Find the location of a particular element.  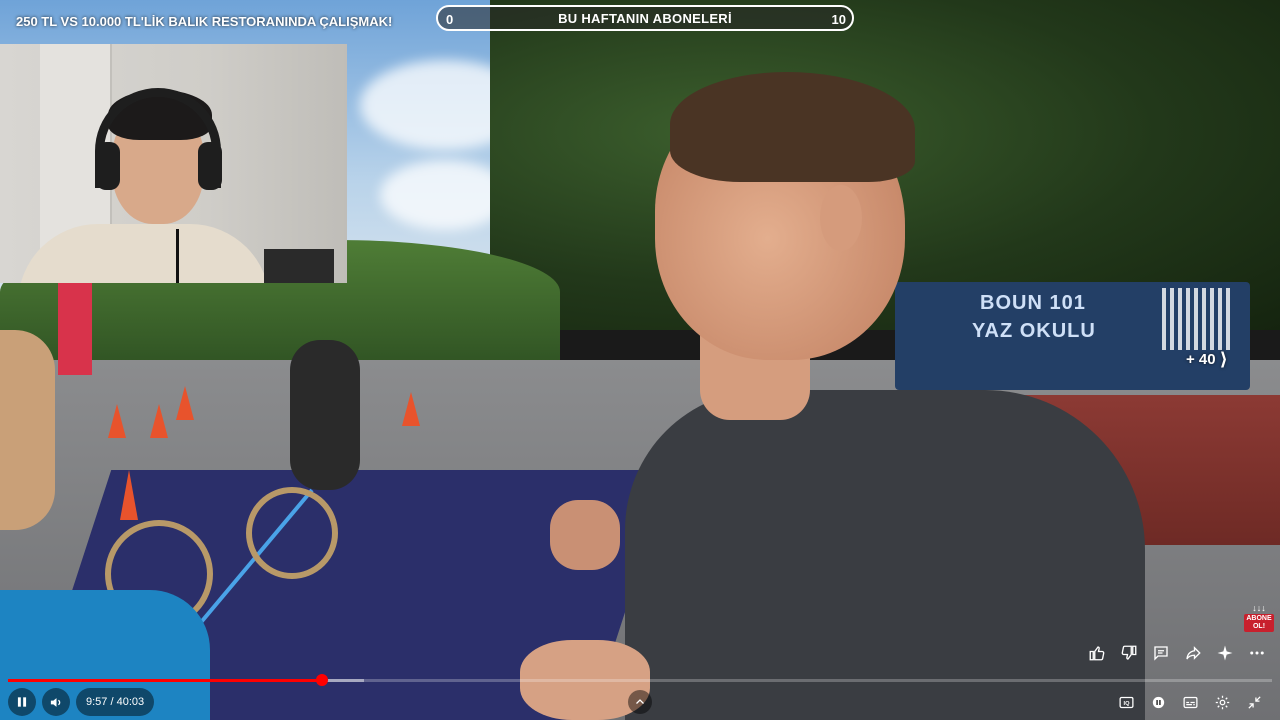

quality-icon: IQ is located at coordinates (1126, 702).